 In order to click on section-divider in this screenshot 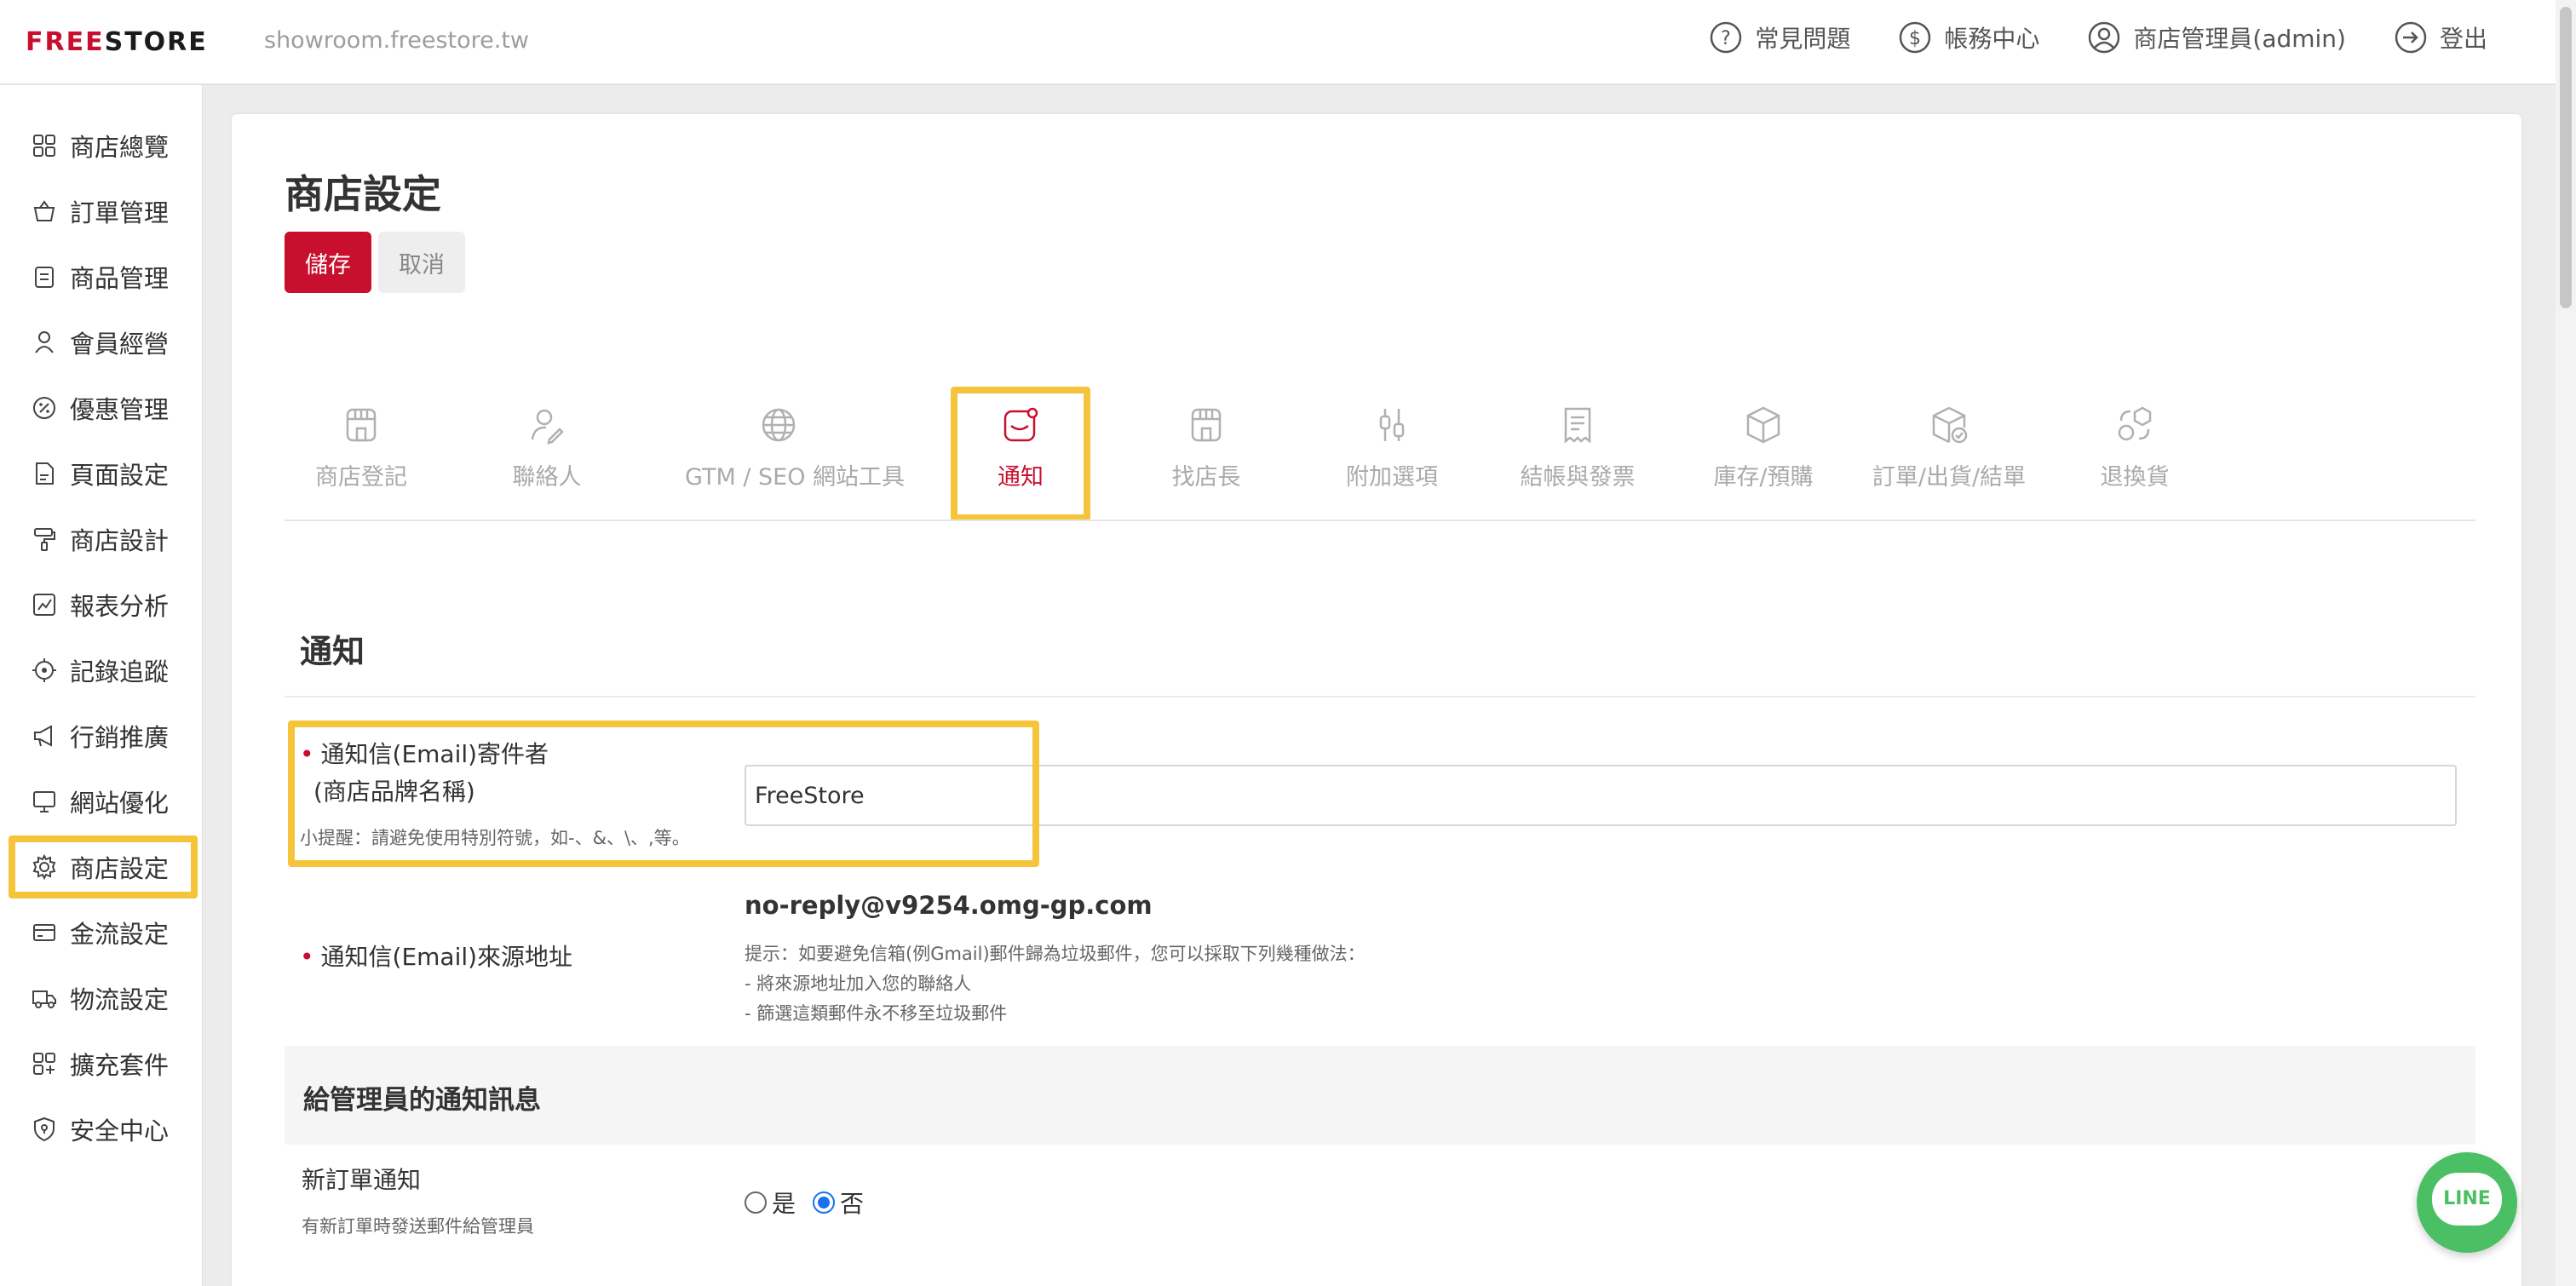, I will do `click(1380, 697)`.